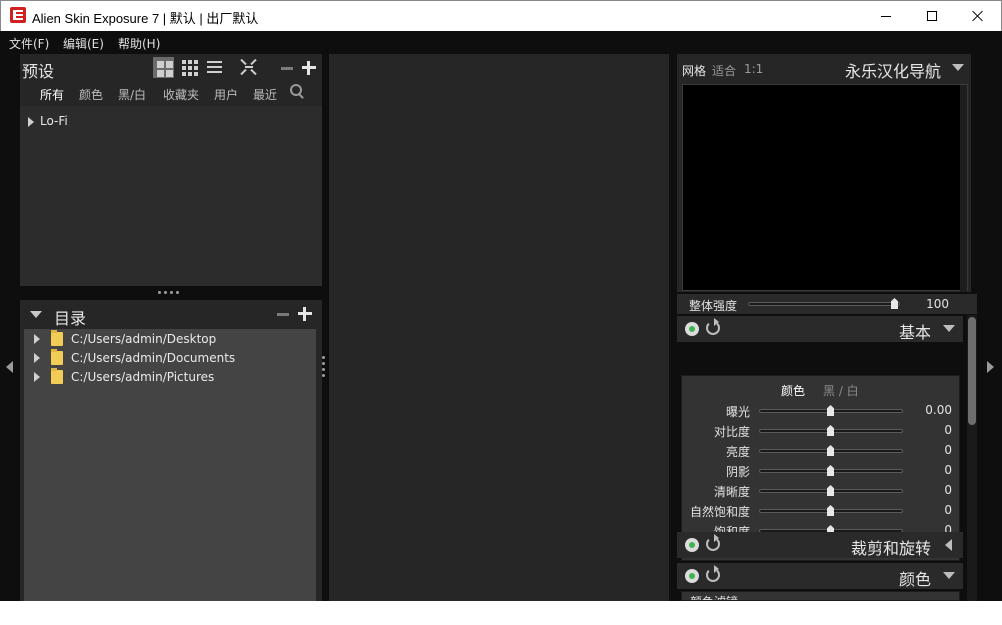 Image resolution: width=1002 pixels, height=625 pixels. What do you see at coordinates (142, 377) in the screenshot?
I see `folder-pictures: C:/Users/admin/Pictures` at bounding box center [142, 377].